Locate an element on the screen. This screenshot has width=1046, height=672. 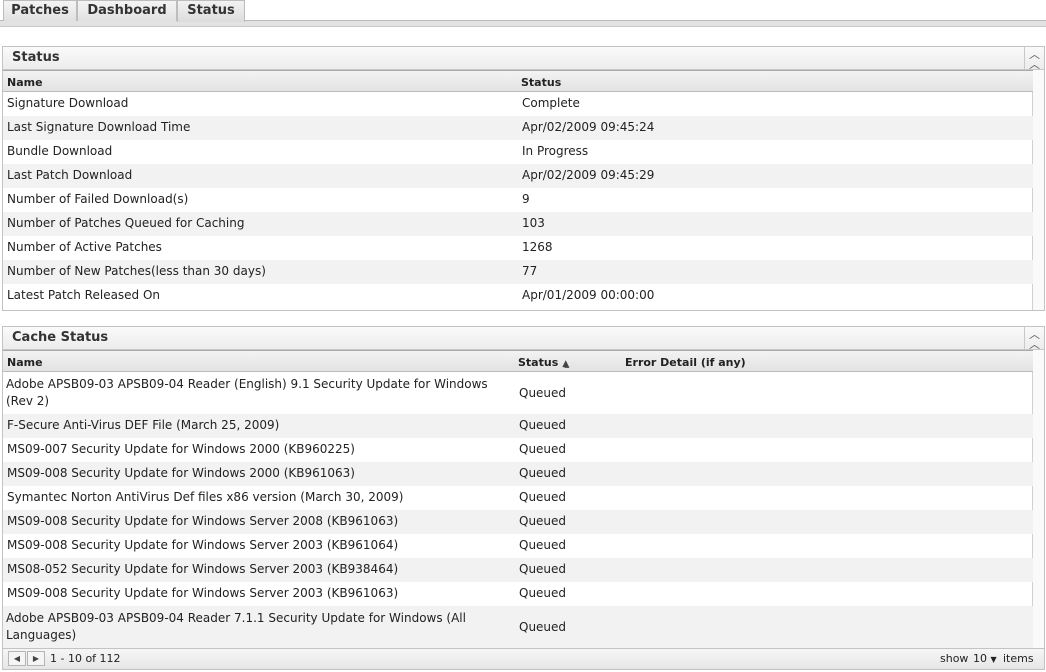
row-status: Apr/02/2009 09:45:24 is located at coordinates (588, 127).